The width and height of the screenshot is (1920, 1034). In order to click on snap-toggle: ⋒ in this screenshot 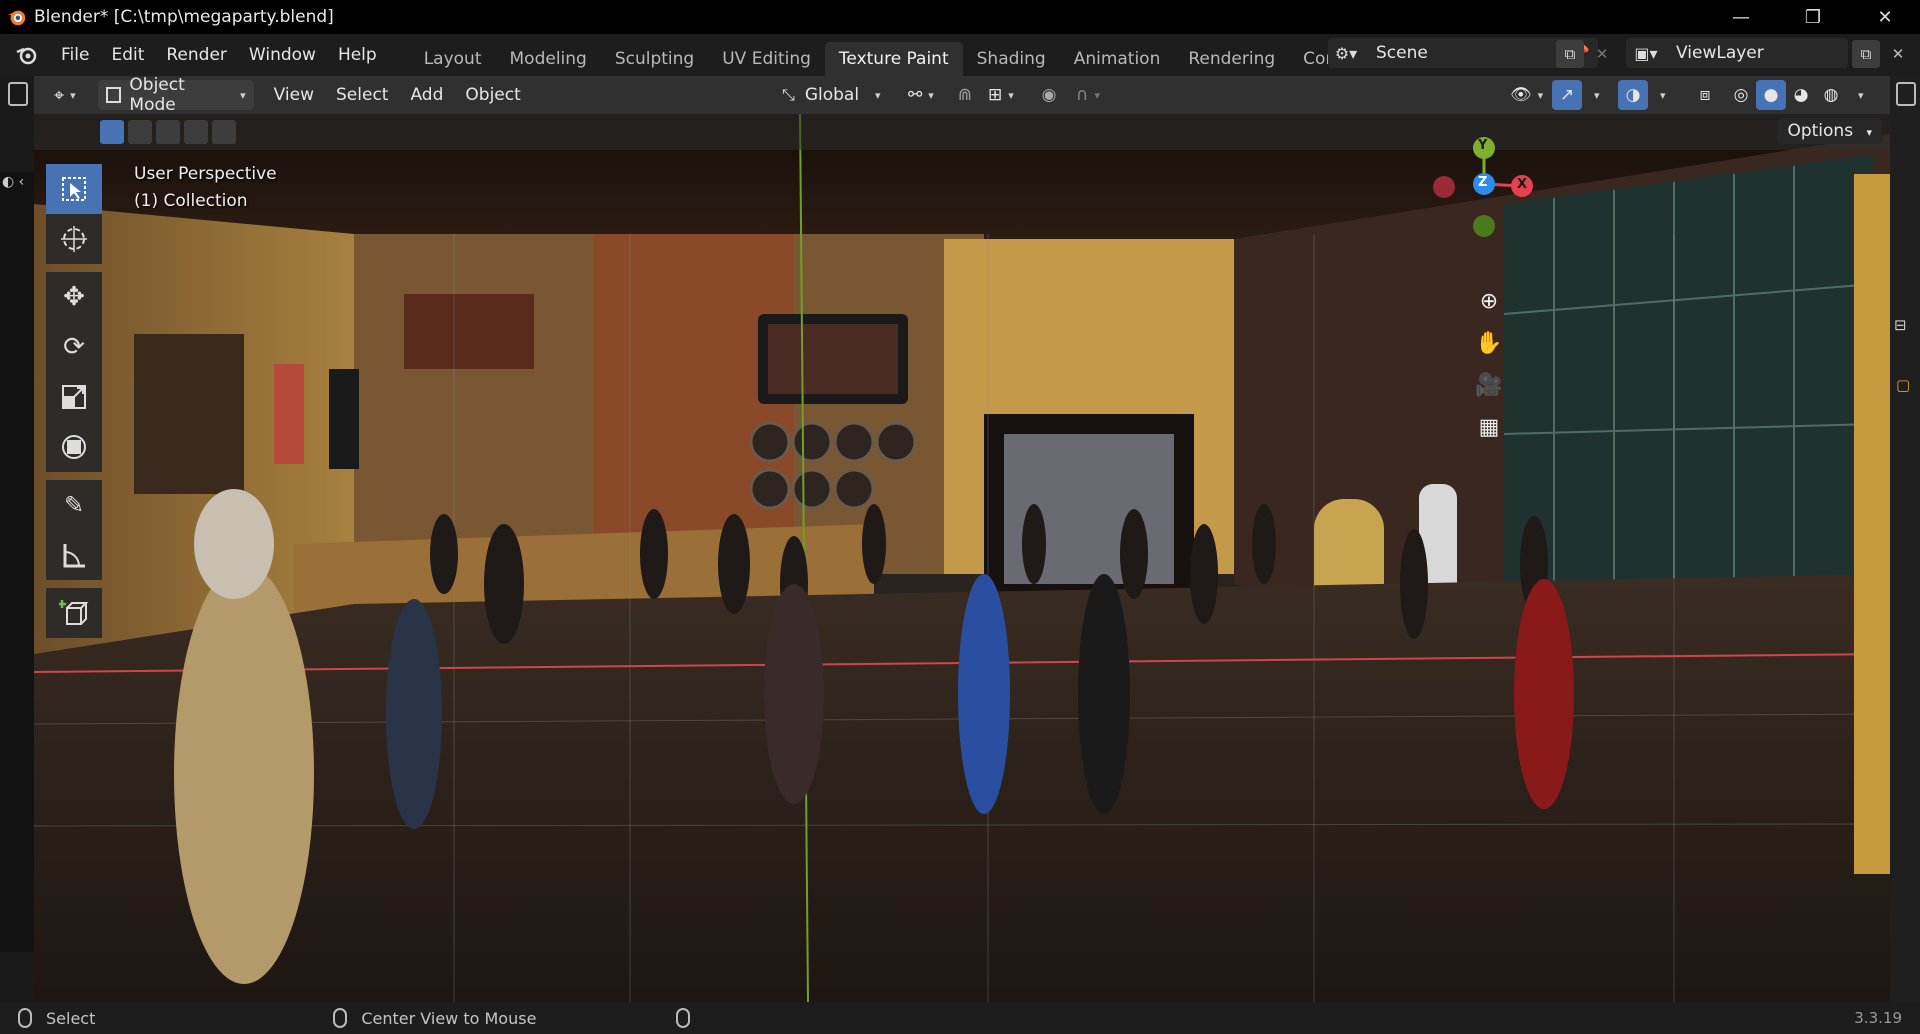, I will do `click(965, 95)`.